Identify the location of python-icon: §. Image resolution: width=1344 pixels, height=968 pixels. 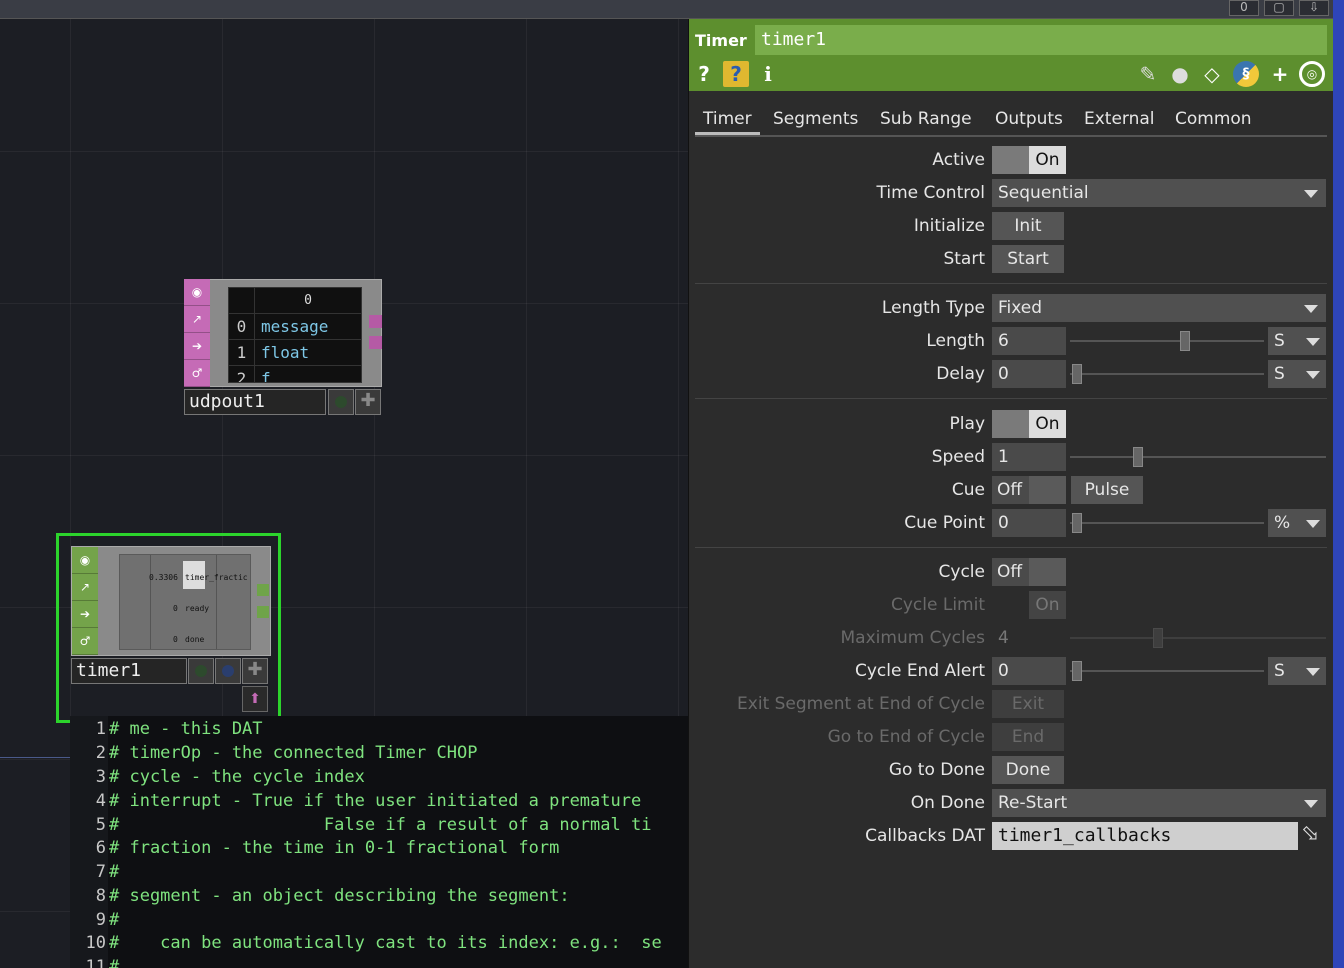
(1246, 74).